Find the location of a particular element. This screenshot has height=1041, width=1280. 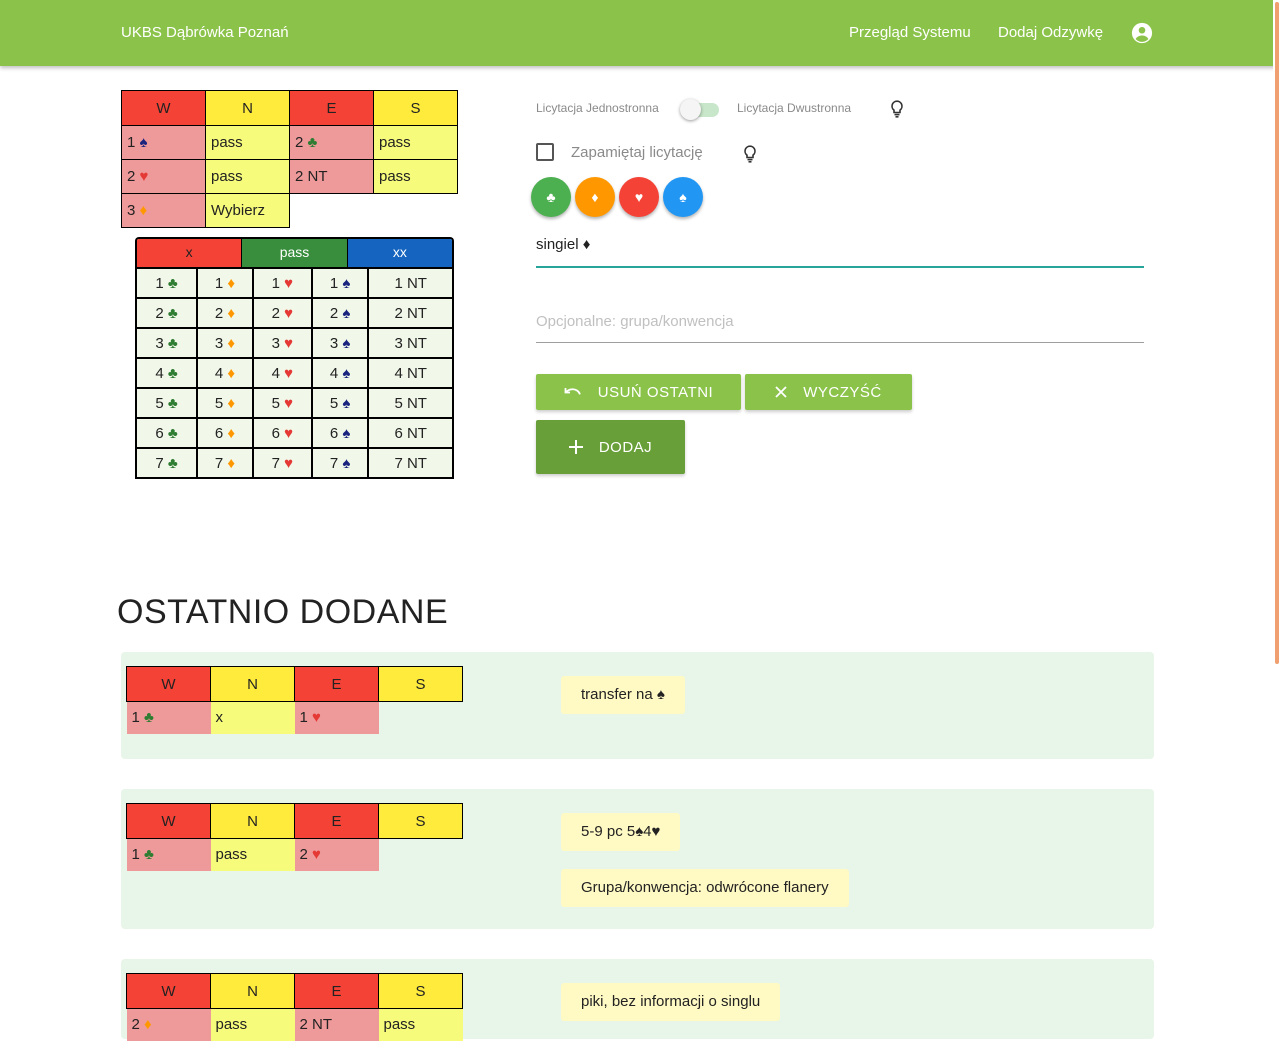

clear-button: WYCZYŚĆ is located at coordinates (828, 392).